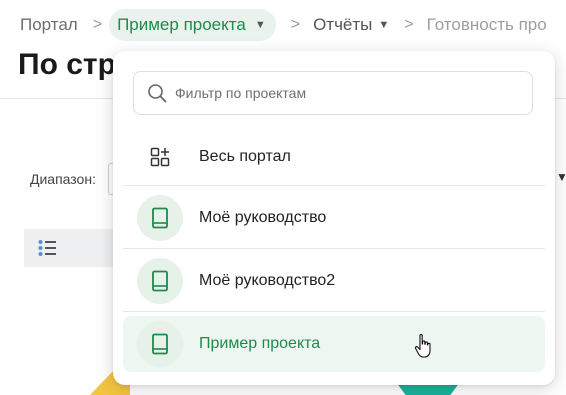  What do you see at coordinates (39, 25) in the screenshot?
I see `breadcrumb-portal: Портал` at bounding box center [39, 25].